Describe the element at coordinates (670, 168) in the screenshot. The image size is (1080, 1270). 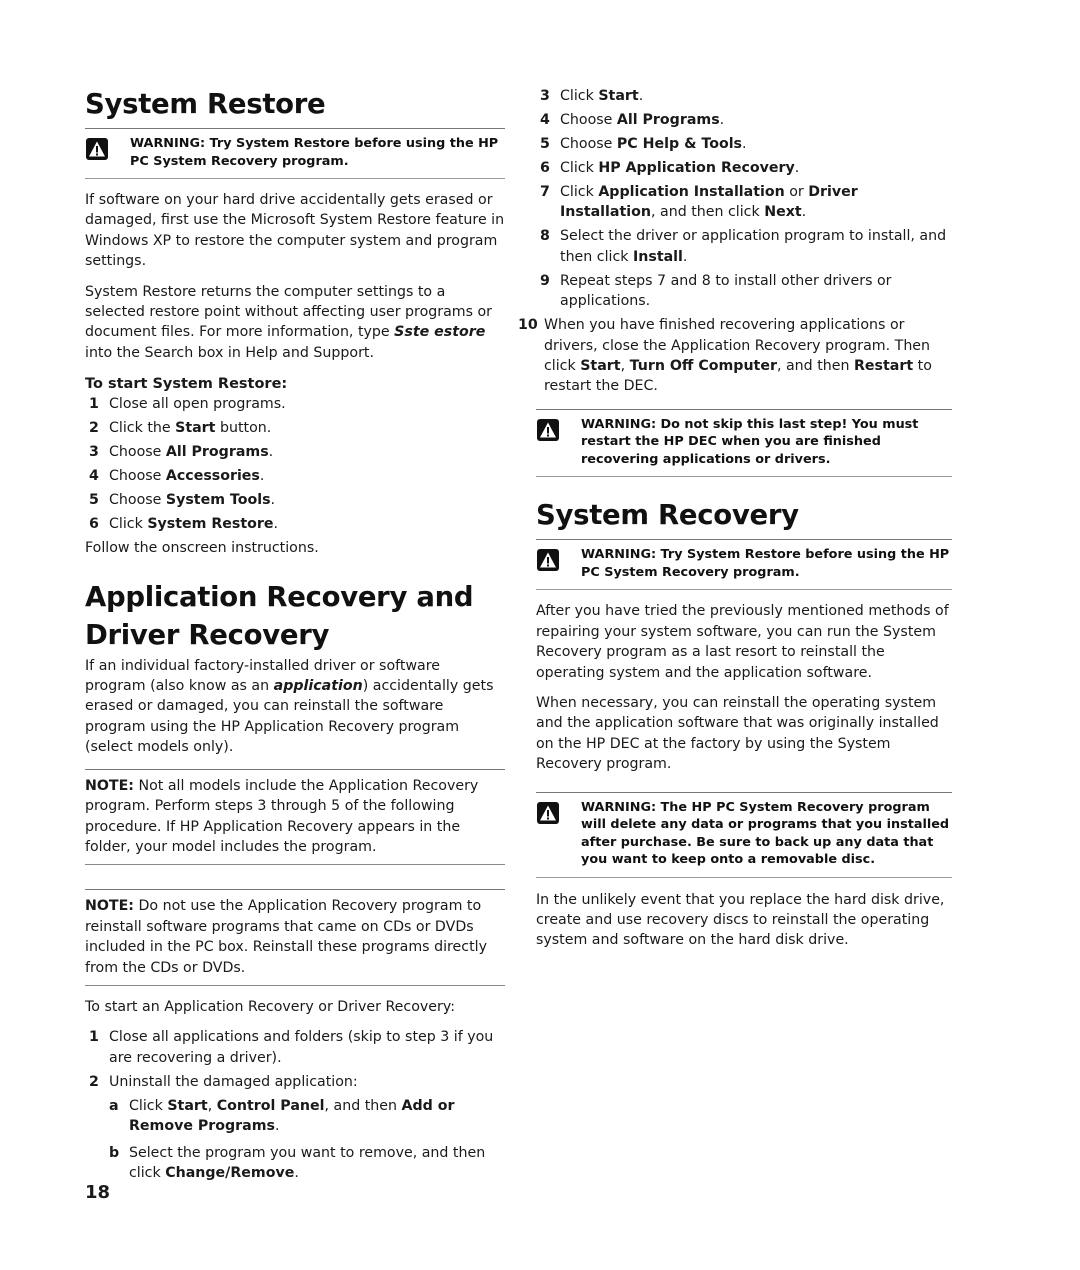
I see `step: 6 Click HP Application Recovery.` at that location.